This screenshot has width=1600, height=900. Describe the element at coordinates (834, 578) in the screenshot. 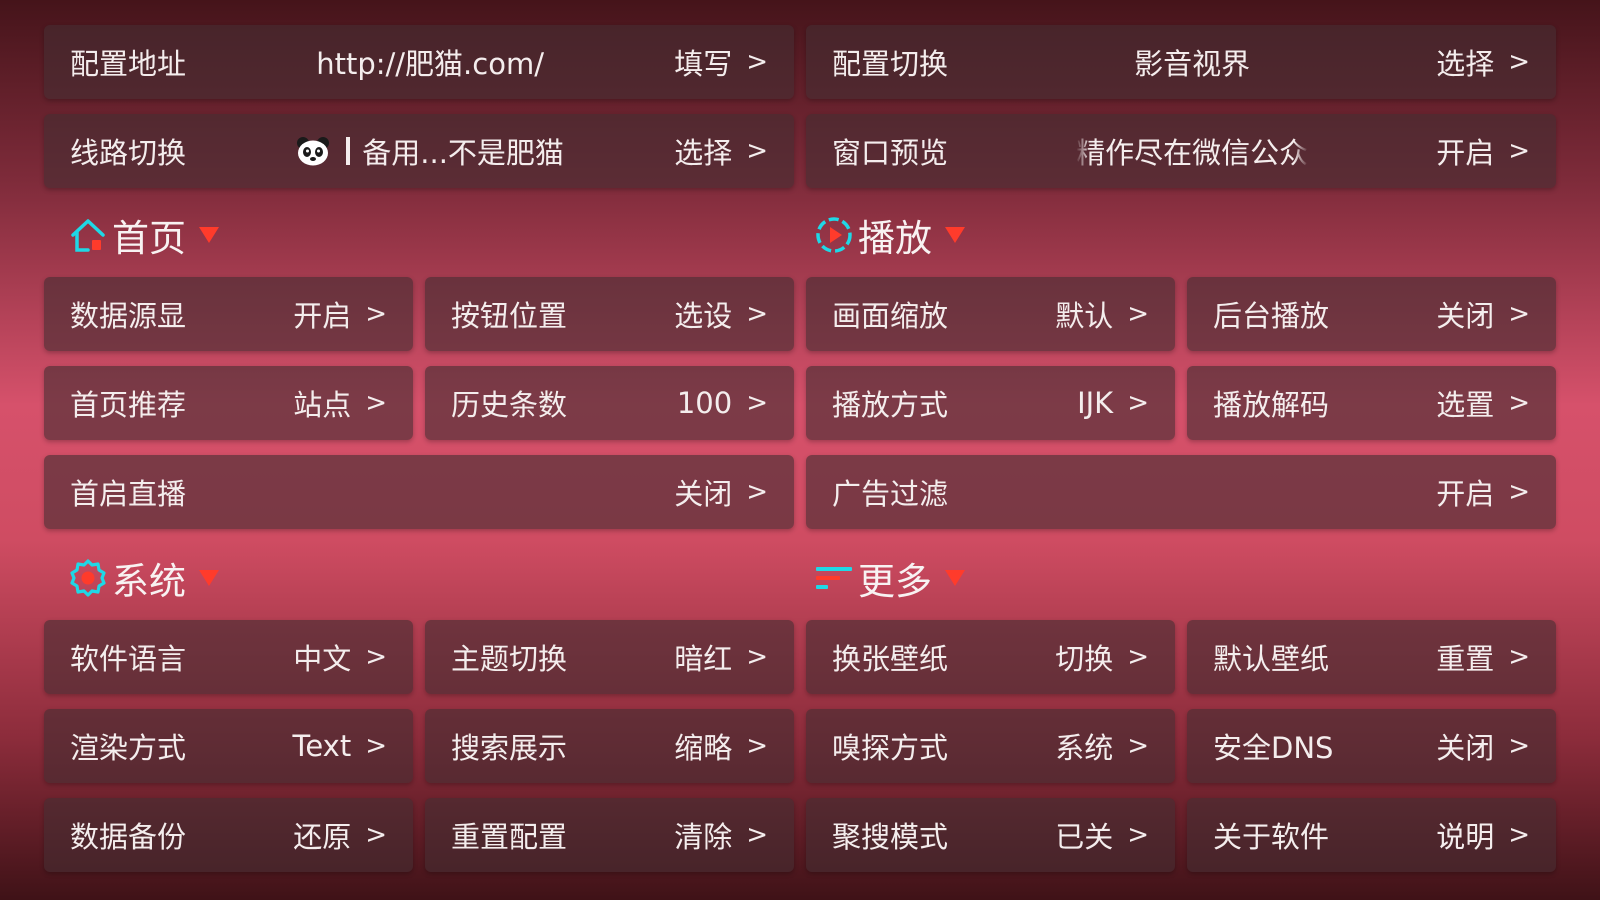

I see `menu-lines-icon` at that location.